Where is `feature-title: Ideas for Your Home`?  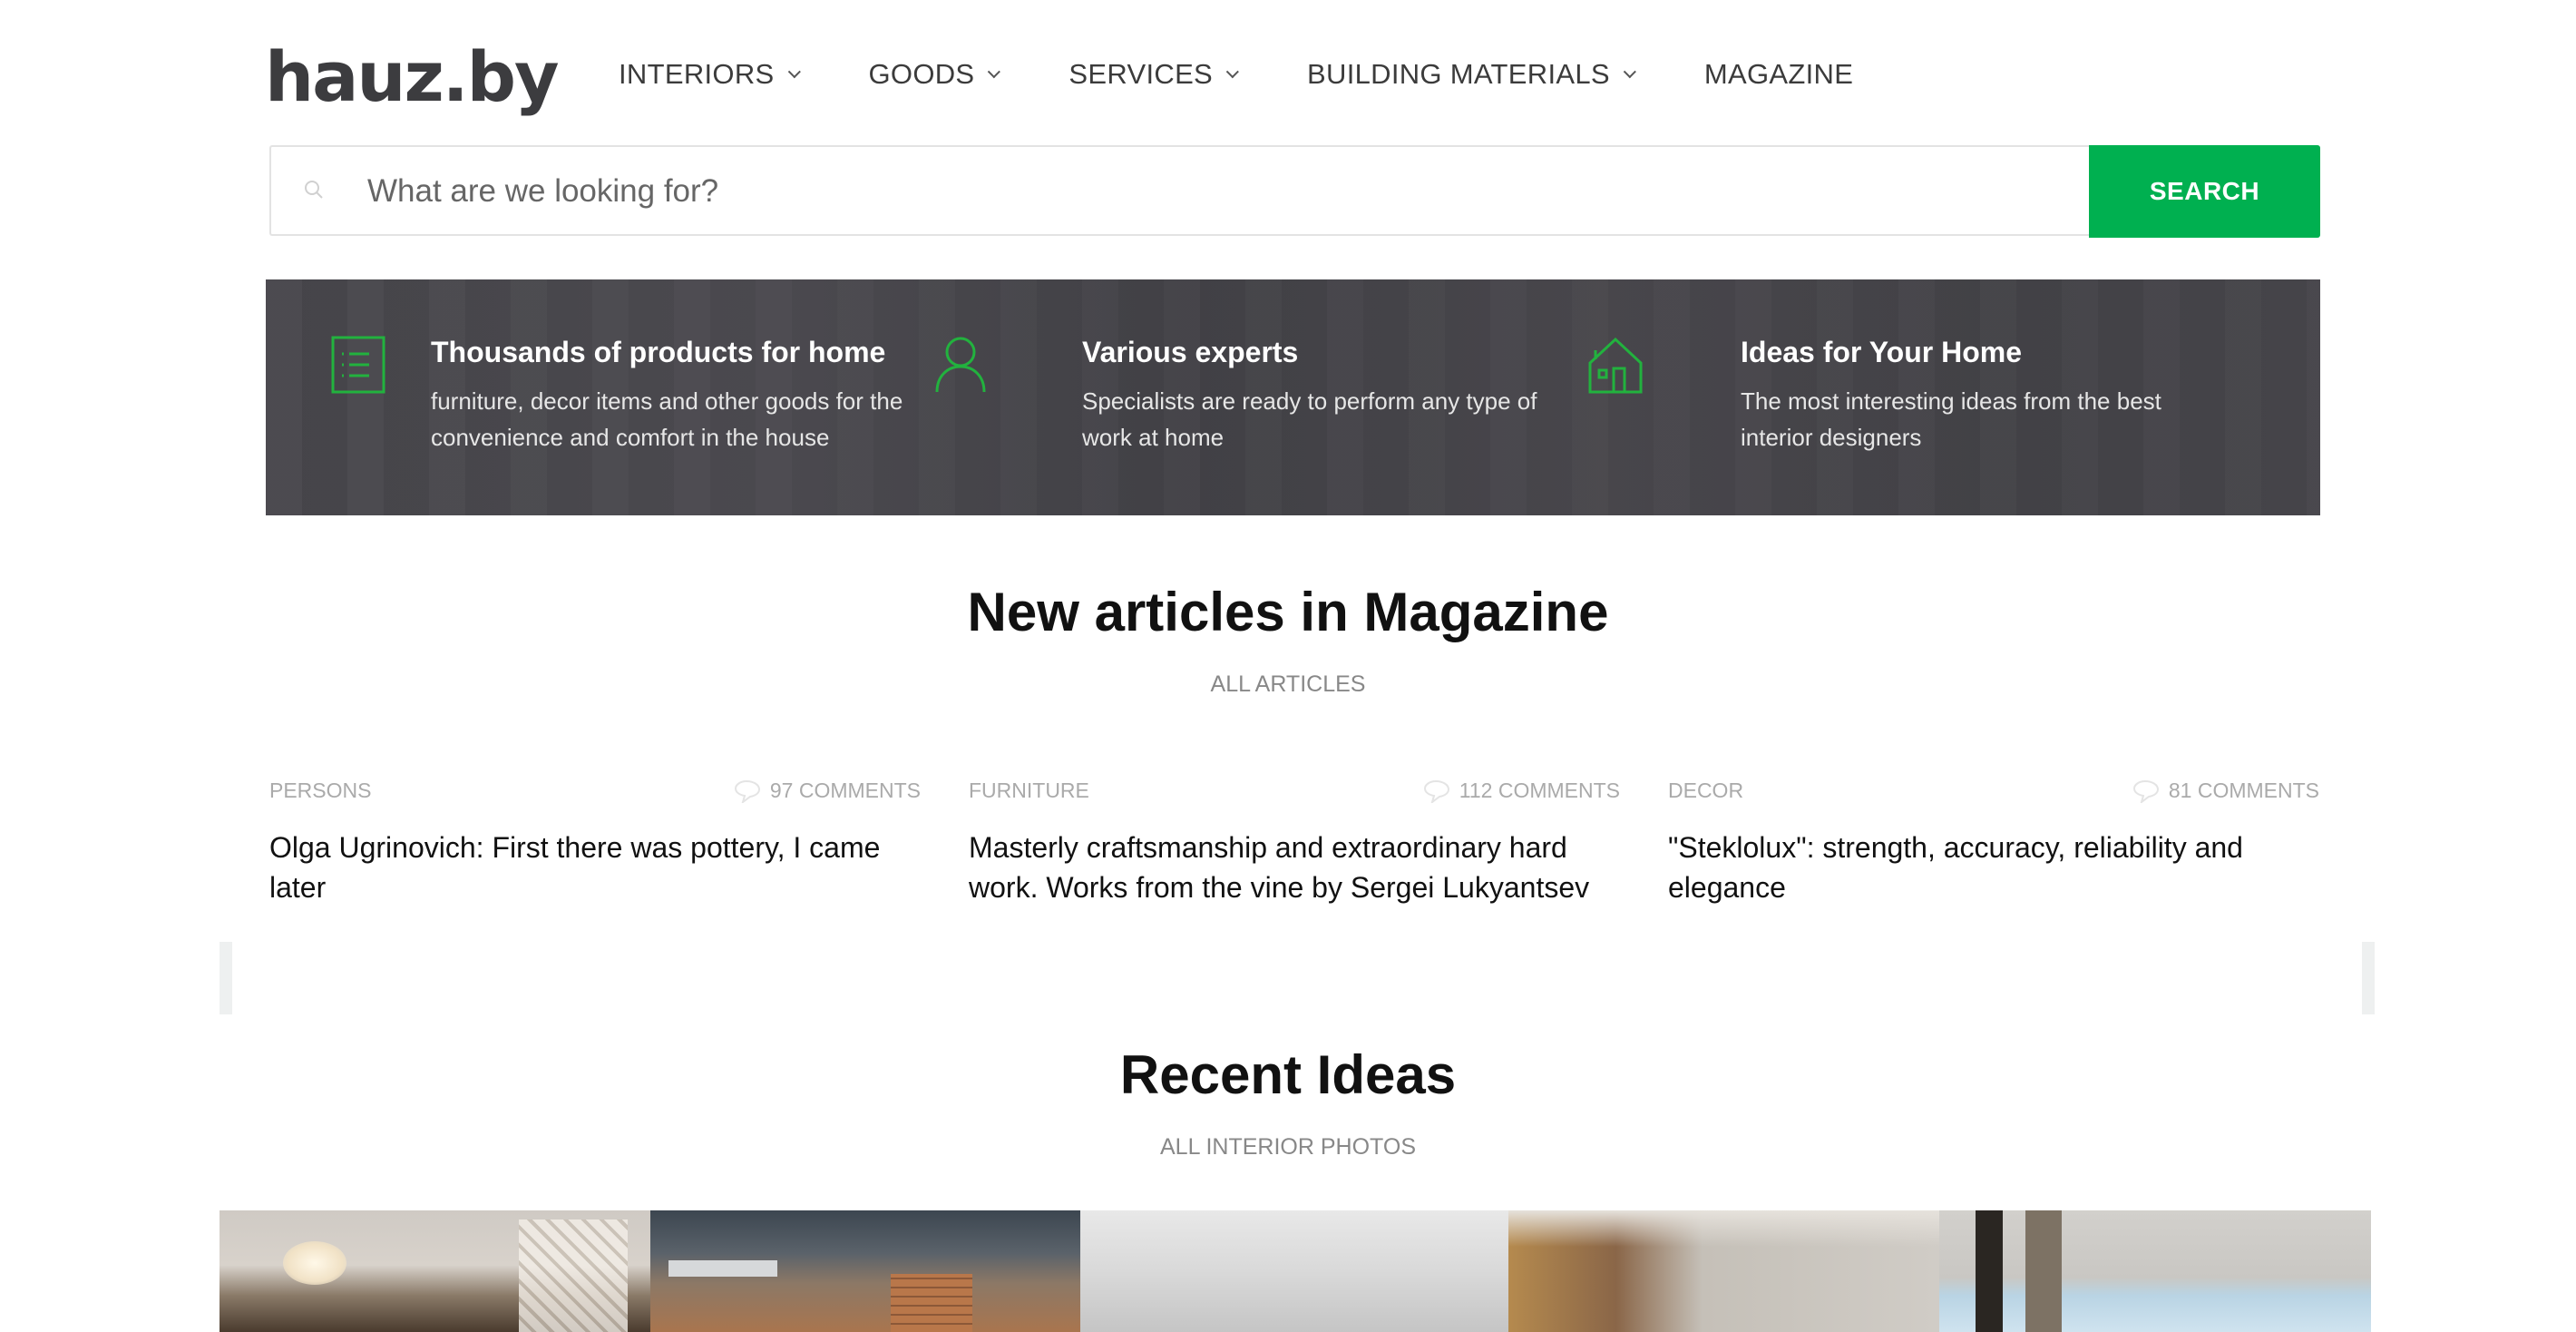 feature-title: Ideas for Your Home is located at coordinates (1881, 352).